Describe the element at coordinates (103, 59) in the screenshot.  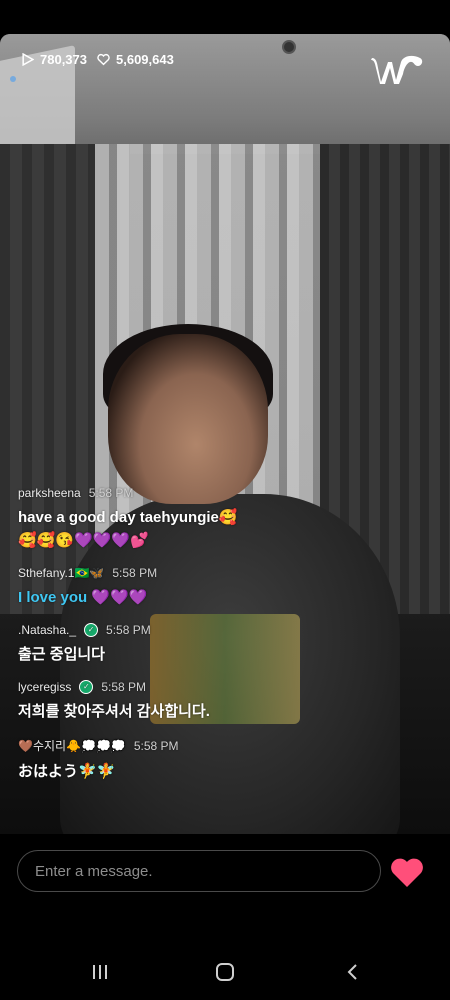
I see `heart-outline-icon` at that location.